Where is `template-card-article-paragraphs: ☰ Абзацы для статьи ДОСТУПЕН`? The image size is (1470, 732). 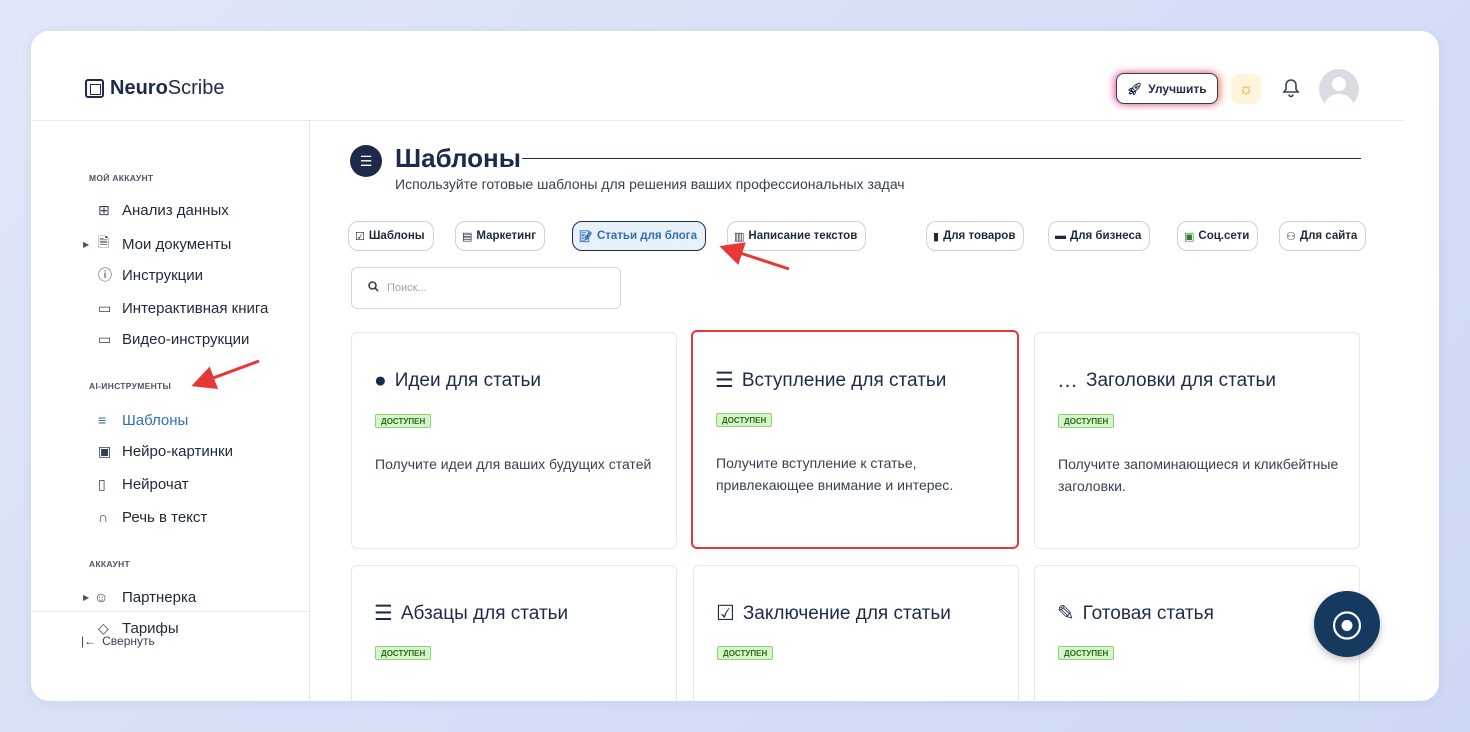
template-card-article-paragraphs: ☰ Абзацы для статьи ДОСТУПЕН is located at coordinates (514, 633).